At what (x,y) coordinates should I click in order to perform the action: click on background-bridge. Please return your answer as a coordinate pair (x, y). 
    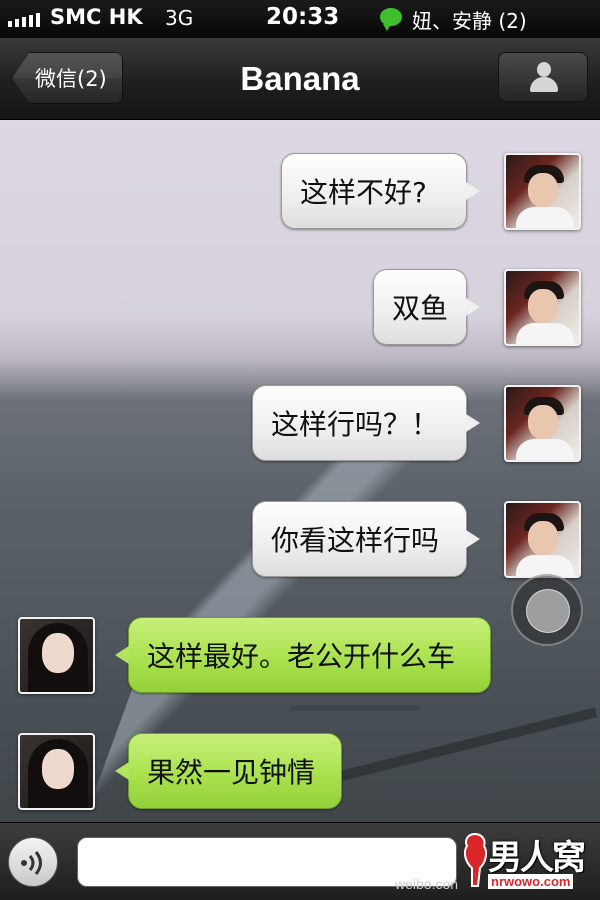
    Looking at the image, I should click on (355, 708).